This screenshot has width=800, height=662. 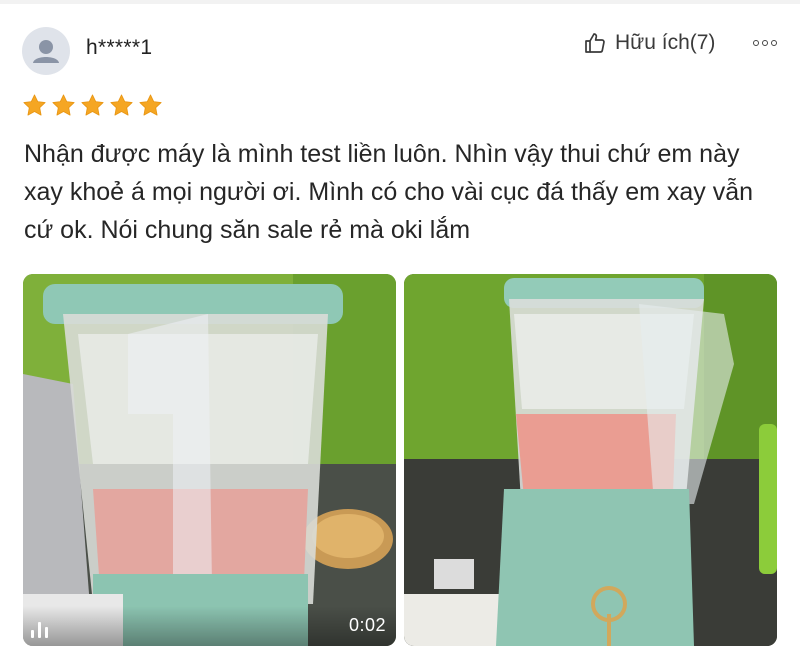 What do you see at coordinates (756, 43) in the screenshot?
I see `more-options-icon` at bounding box center [756, 43].